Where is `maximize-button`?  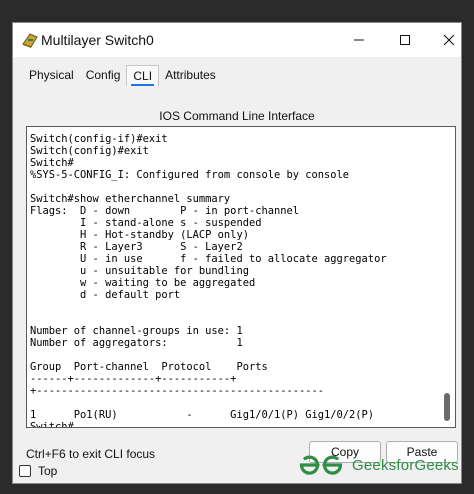
maximize-button is located at coordinates (405, 40).